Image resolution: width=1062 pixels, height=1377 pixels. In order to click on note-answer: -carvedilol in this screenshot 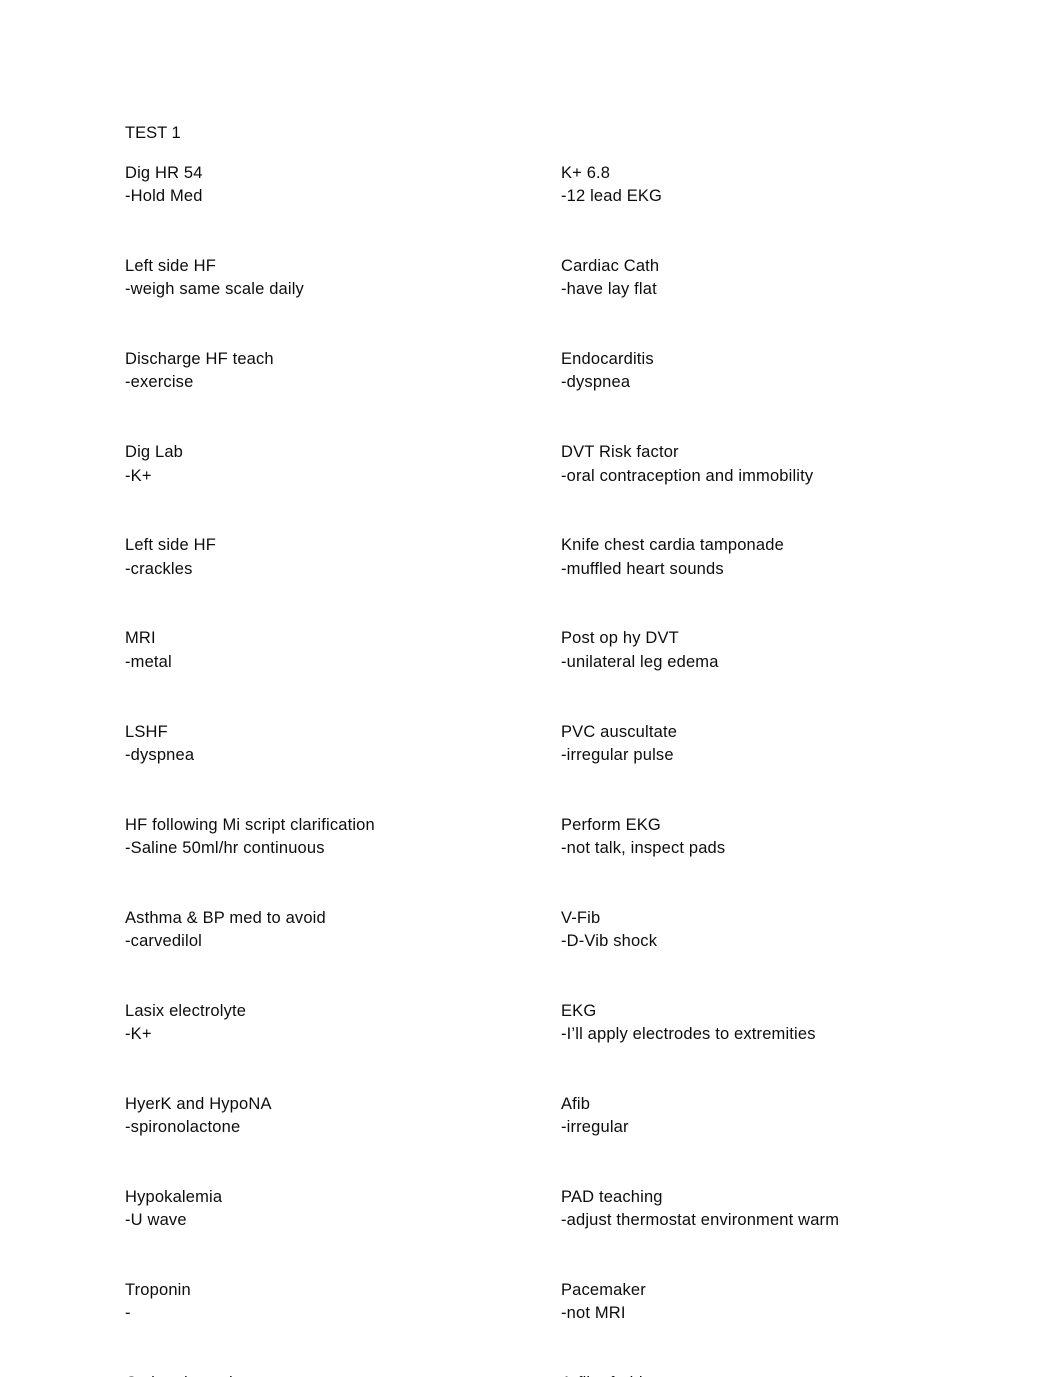, I will do `click(164, 941)`.